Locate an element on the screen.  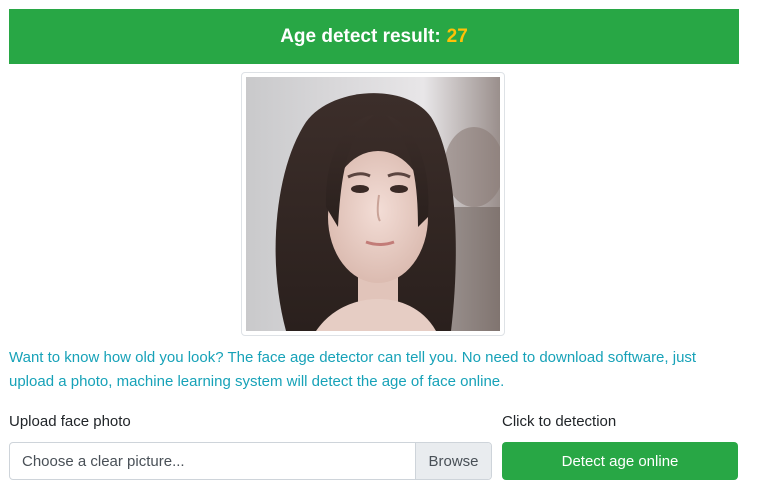
result-banner: Age detect result: 27 is located at coordinates (374, 36).